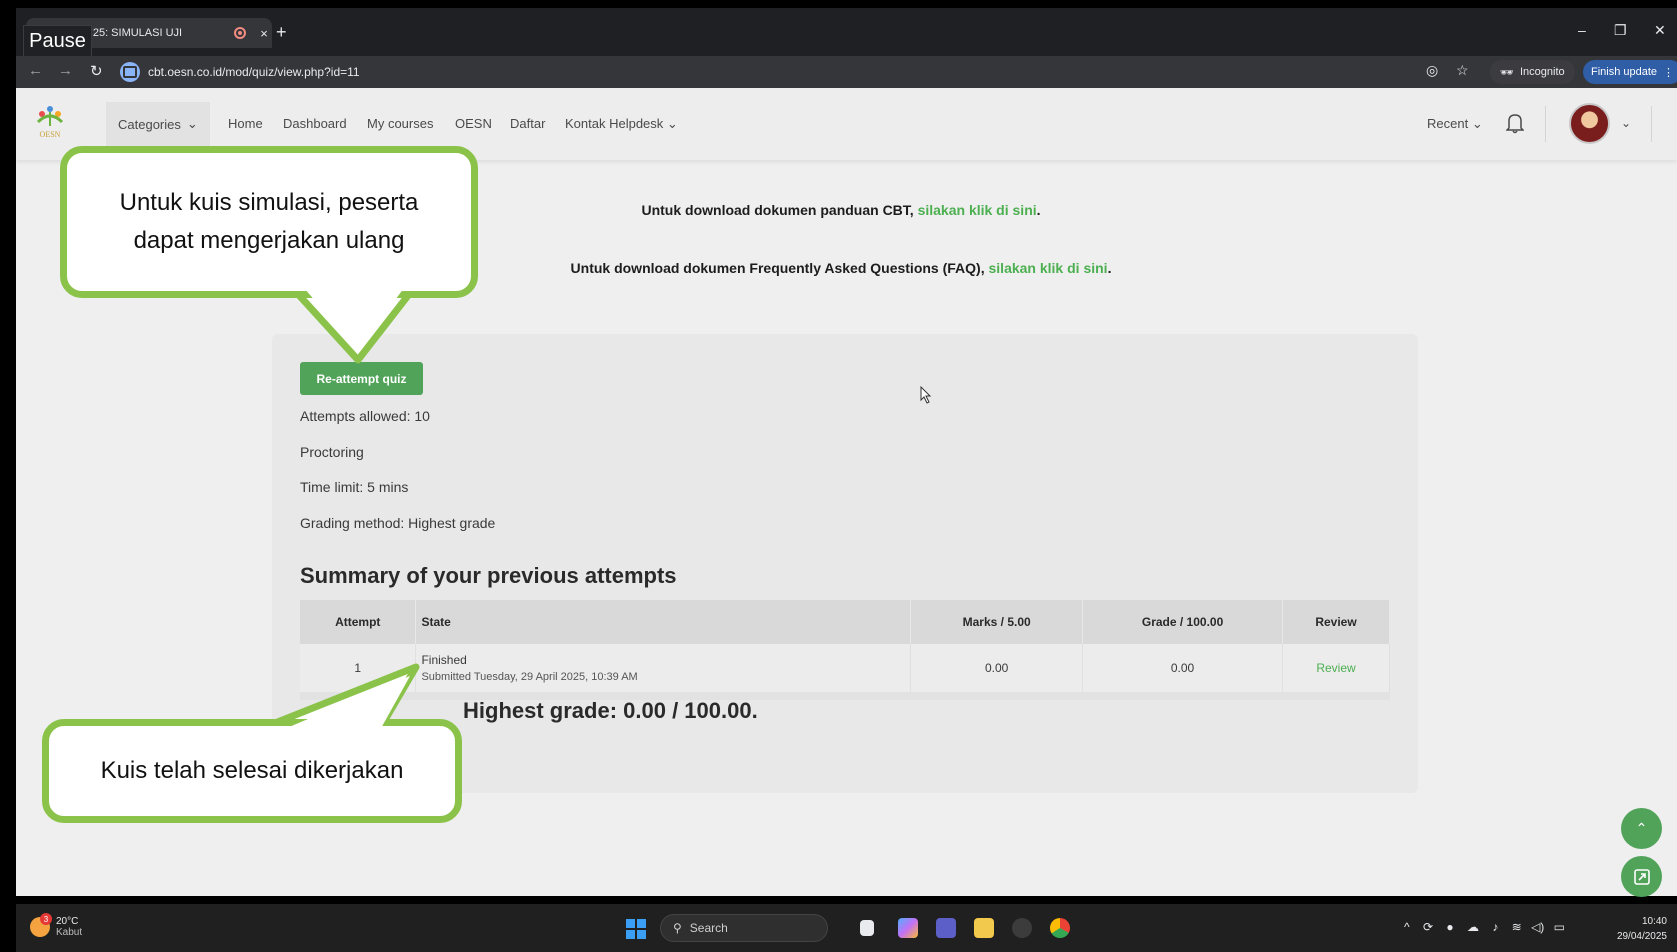  What do you see at coordinates (977, 210) in the screenshot?
I see `cbt-guide-link: silakan klik di sini` at bounding box center [977, 210].